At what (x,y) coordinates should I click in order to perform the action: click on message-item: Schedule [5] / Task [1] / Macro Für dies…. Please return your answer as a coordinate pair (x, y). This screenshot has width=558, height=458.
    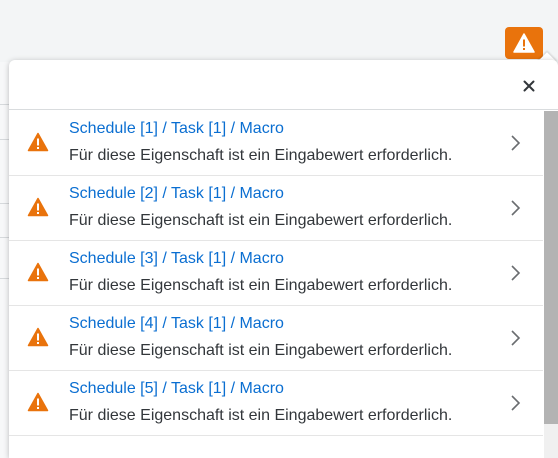
    Looking at the image, I should click on (276, 403).